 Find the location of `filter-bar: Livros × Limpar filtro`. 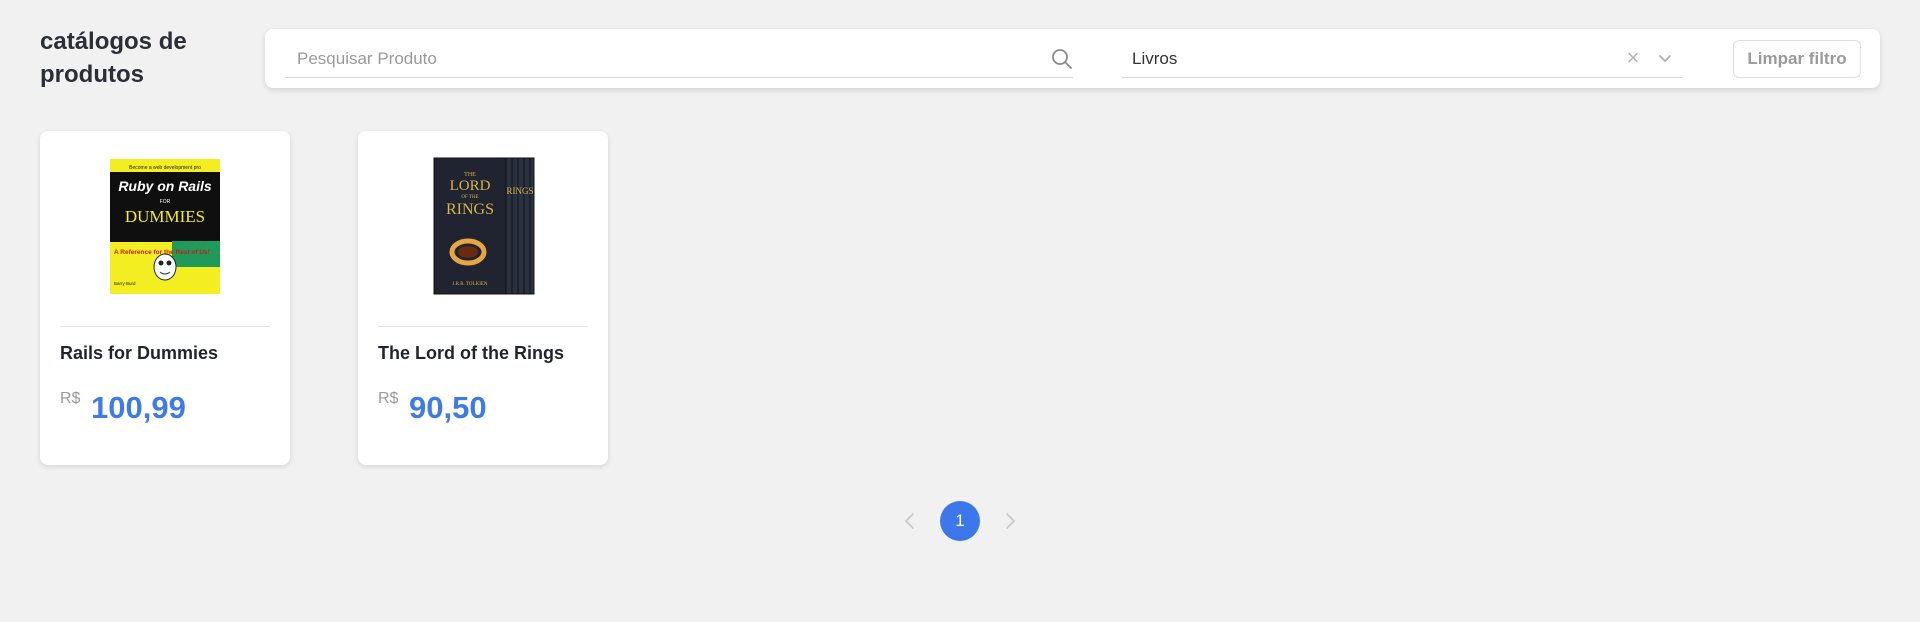

filter-bar: Livros × Limpar filtro is located at coordinates (1072, 58).